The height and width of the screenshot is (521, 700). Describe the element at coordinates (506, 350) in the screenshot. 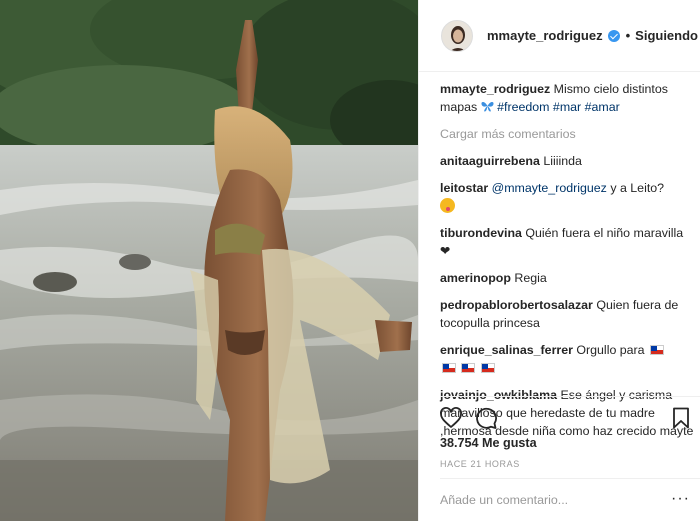

I see `comment-username: enrique_salinas_ferrer` at that location.